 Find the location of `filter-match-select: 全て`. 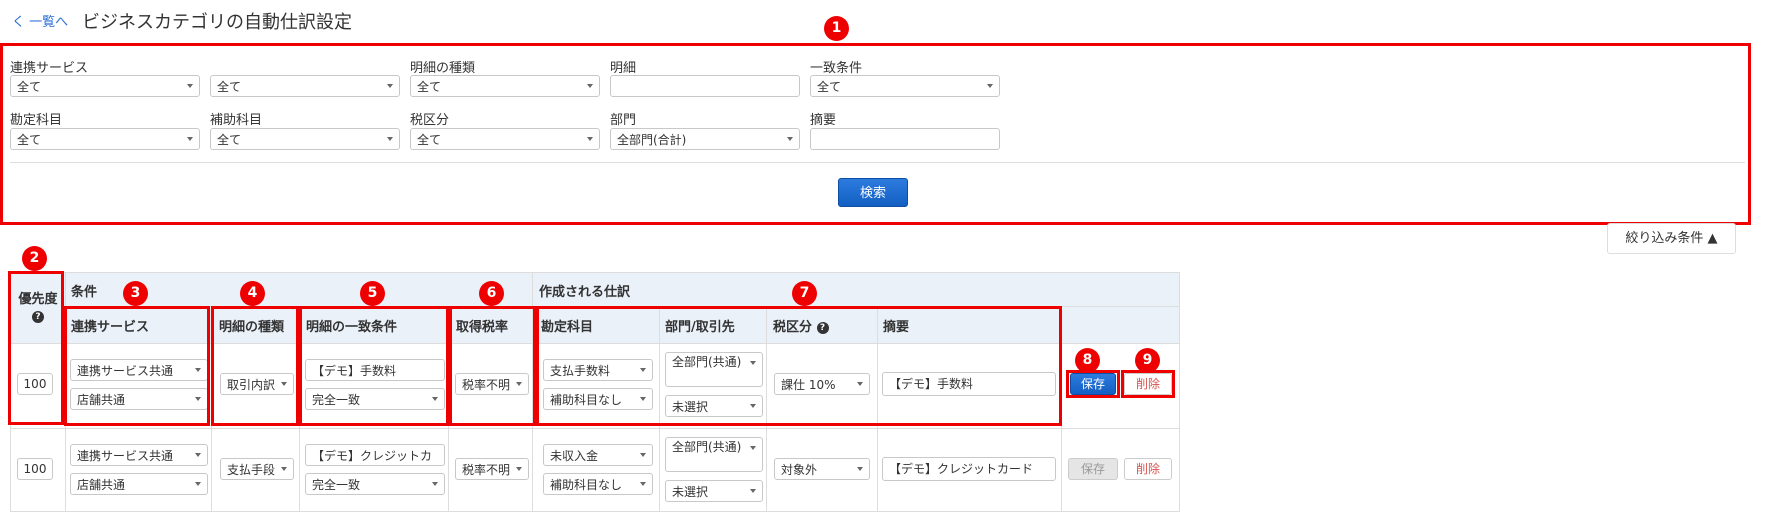

filter-match-select: 全て is located at coordinates (905, 86).